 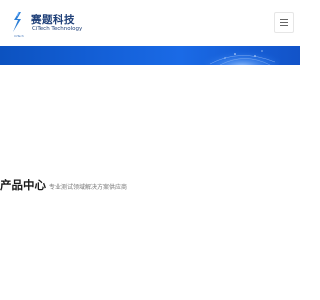 What do you see at coordinates (53, 19) in the screenshot?
I see `brand-name-cn: 赛题科技` at bounding box center [53, 19].